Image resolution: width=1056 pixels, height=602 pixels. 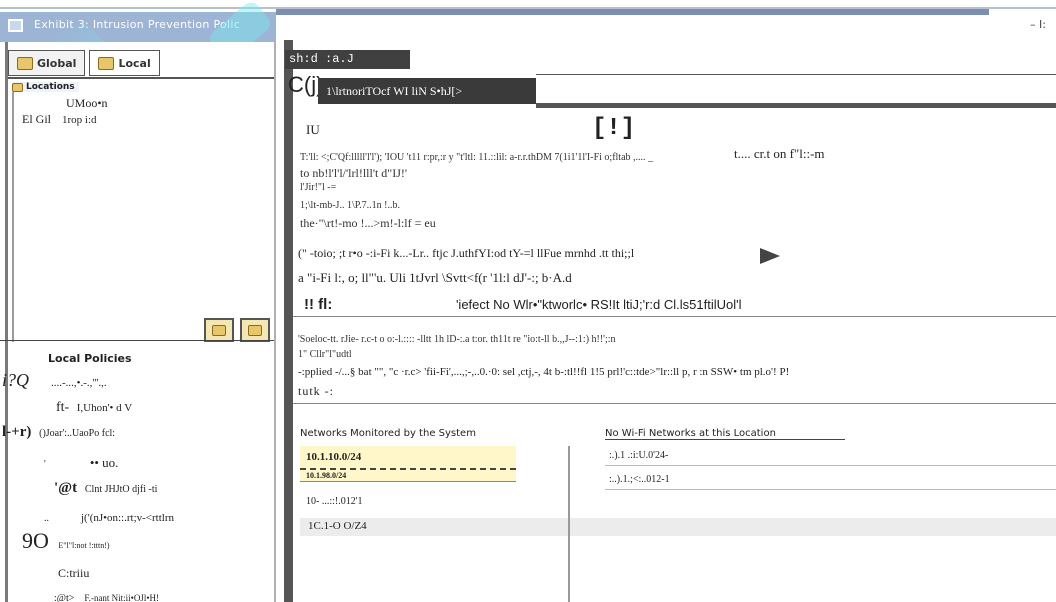 I want to click on policy-toolbar, so click(x=237, y=330).